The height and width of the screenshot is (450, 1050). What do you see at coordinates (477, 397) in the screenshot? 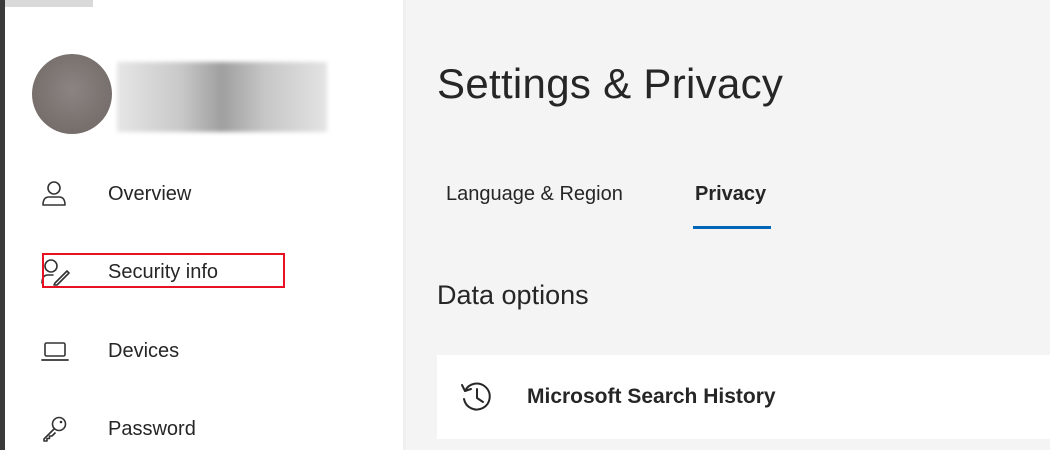
I see `history-icon` at bounding box center [477, 397].